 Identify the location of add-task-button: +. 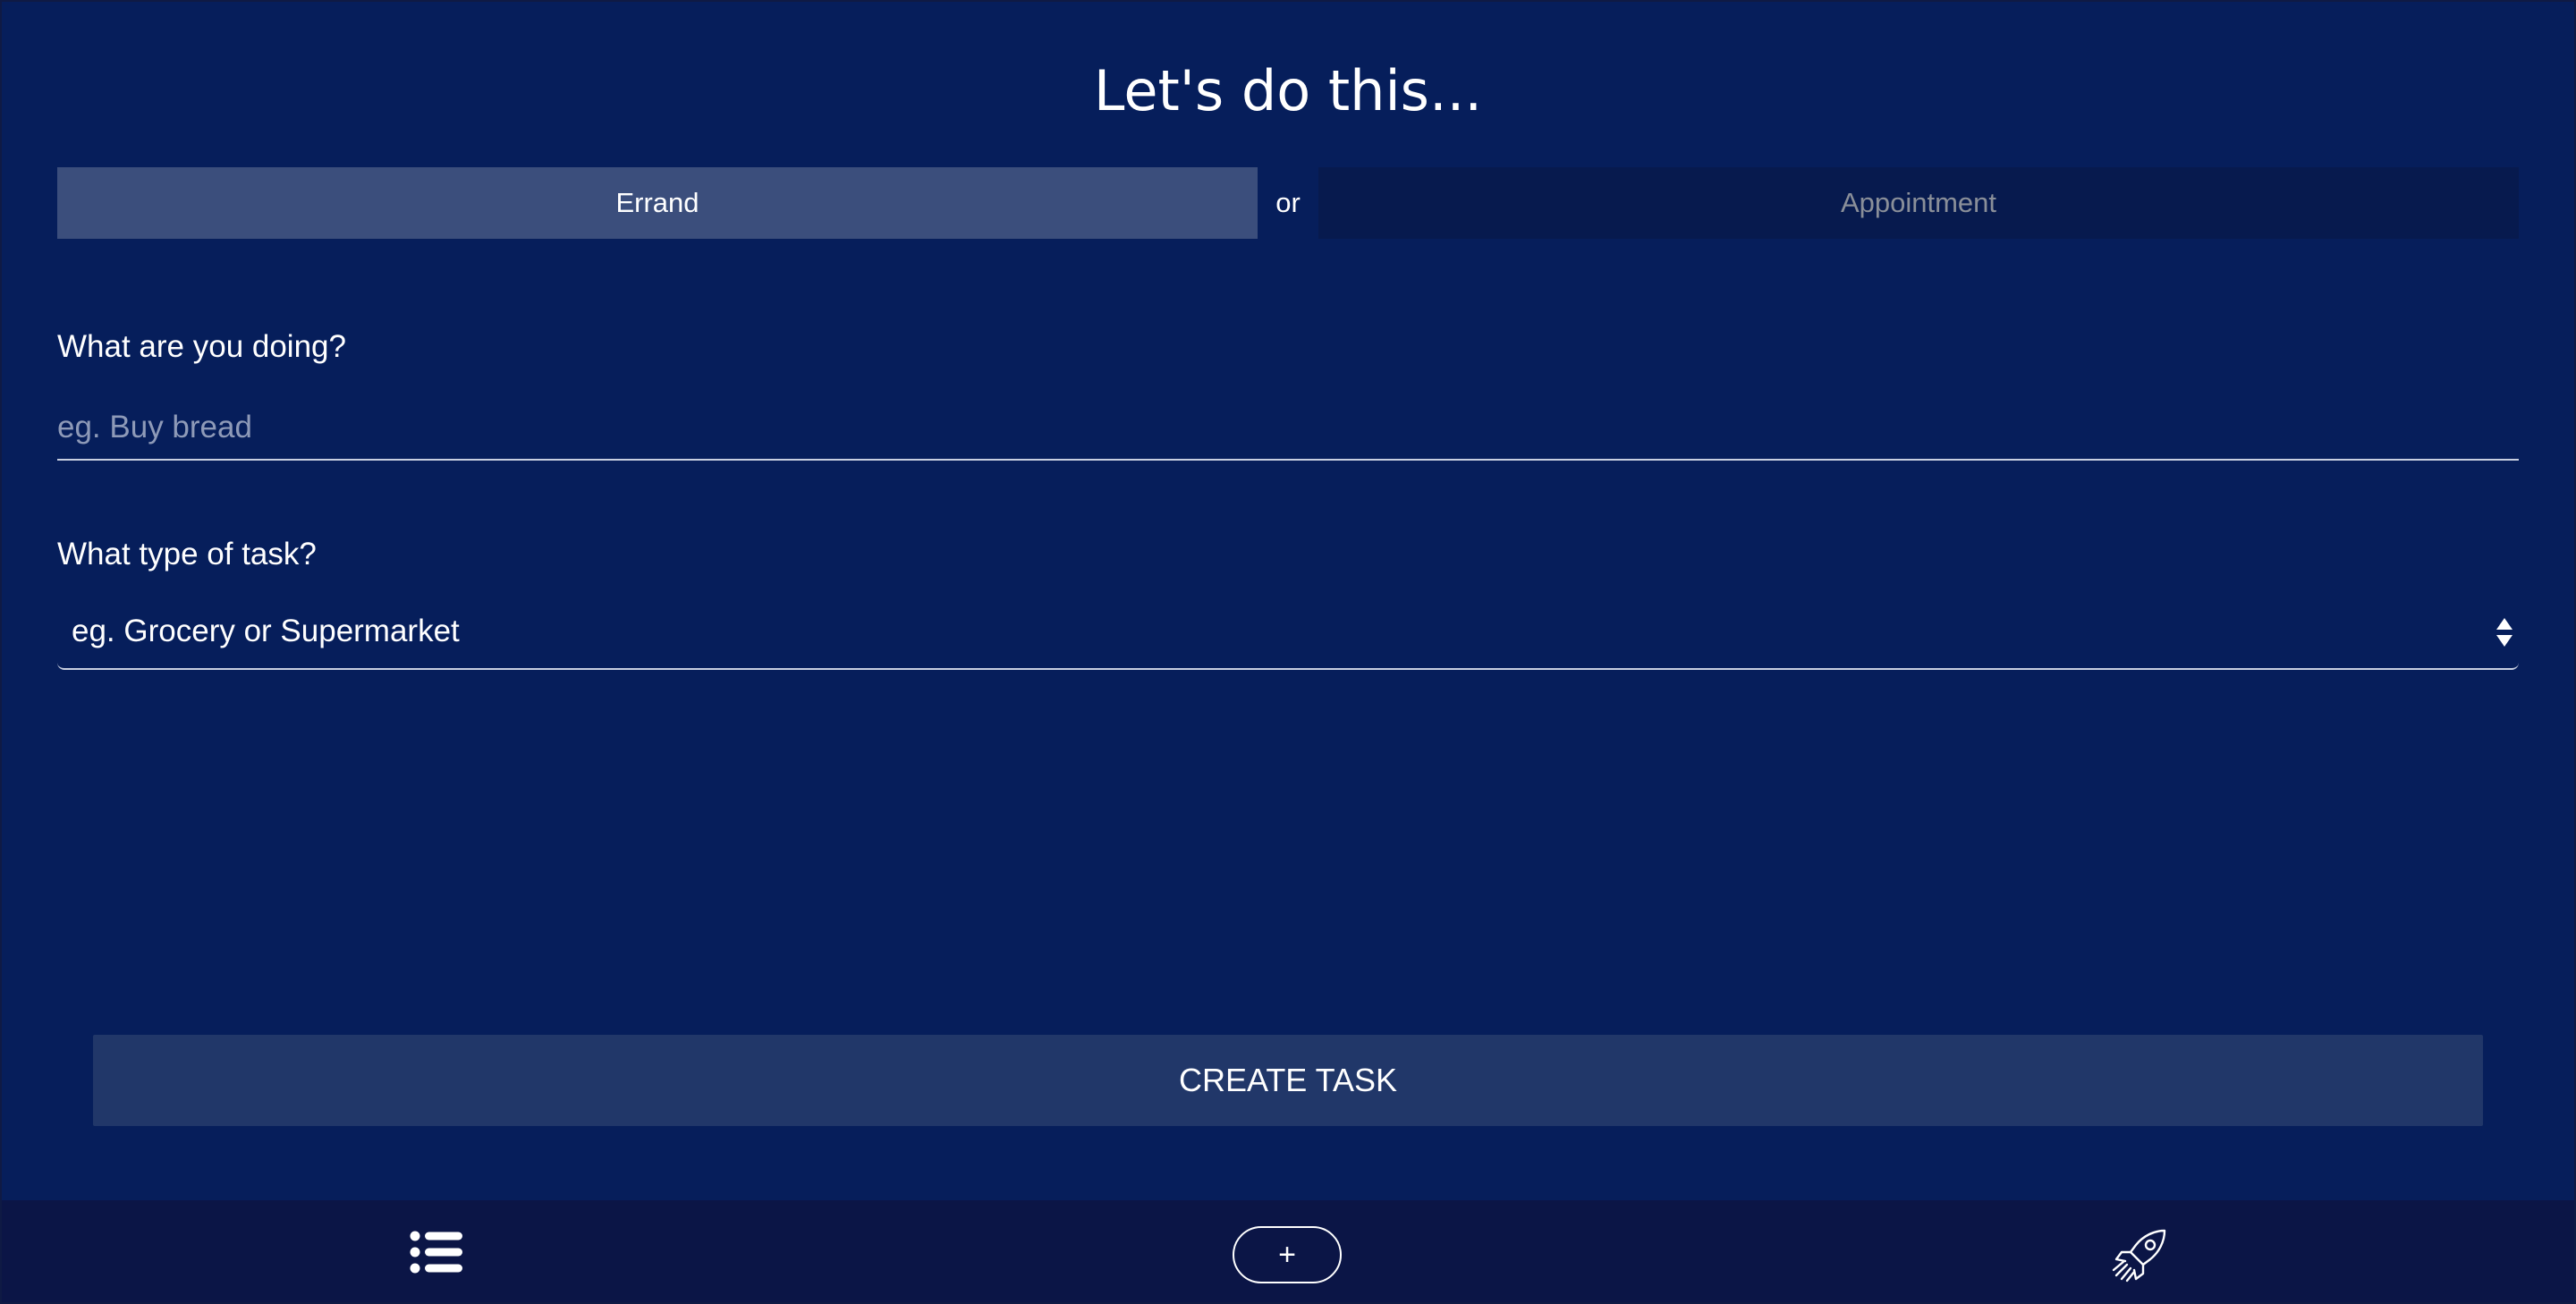
(1287, 1255).